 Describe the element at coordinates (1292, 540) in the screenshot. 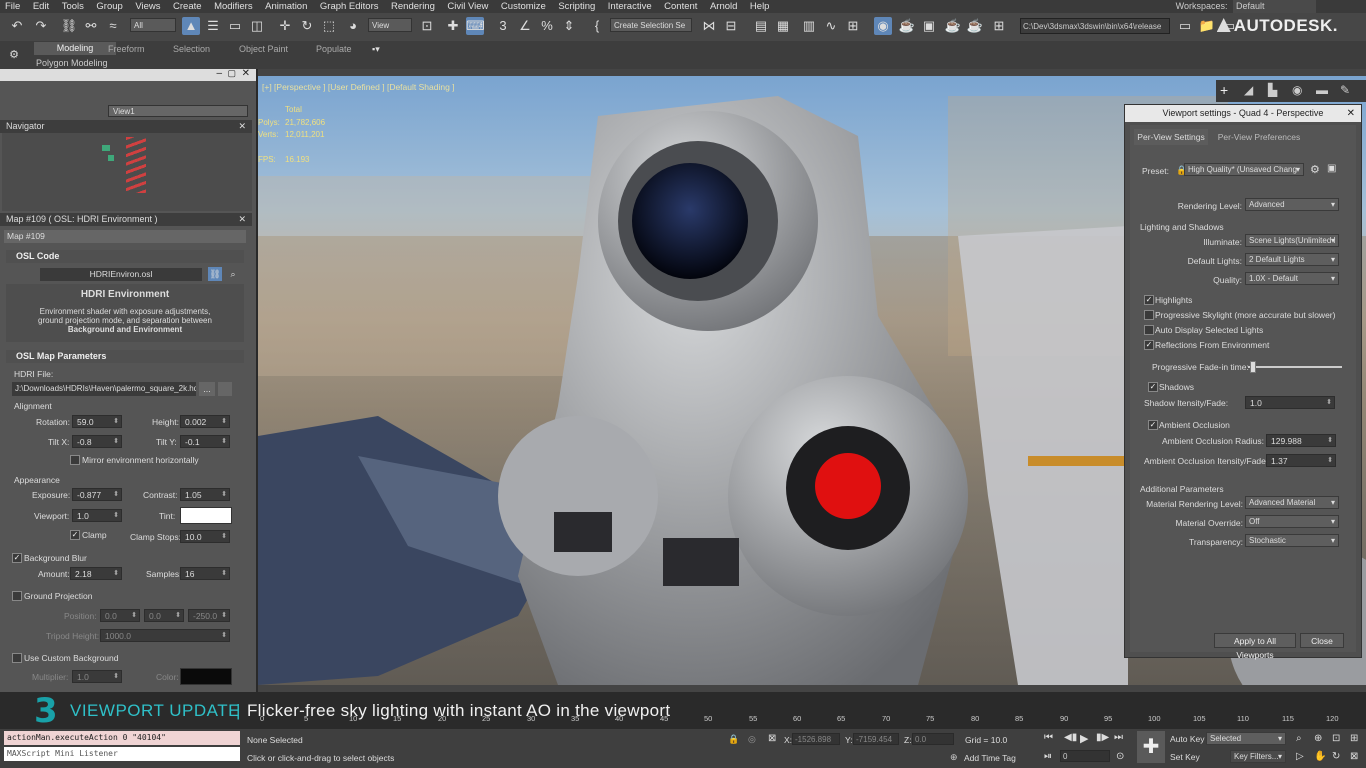

I see `transparency-dropdown: Stochastic` at that location.